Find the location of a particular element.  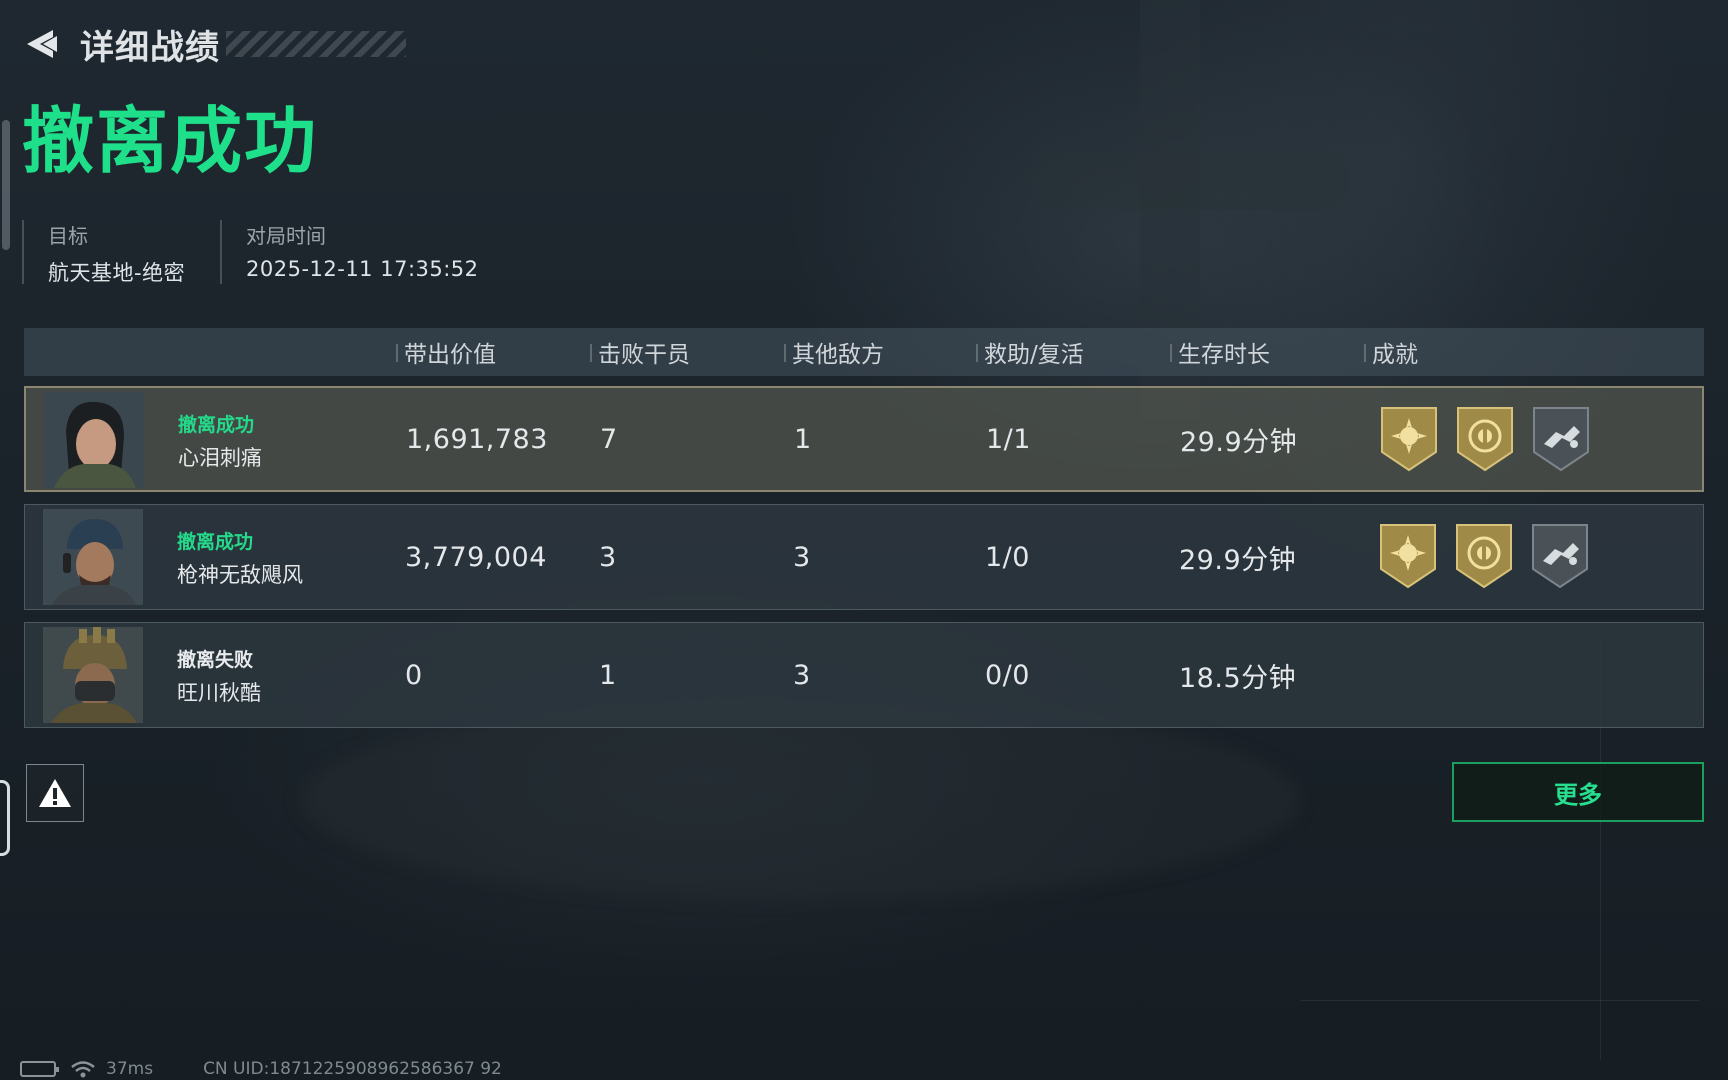

assist-revive-cell: 1/0 is located at coordinates (1007, 557).